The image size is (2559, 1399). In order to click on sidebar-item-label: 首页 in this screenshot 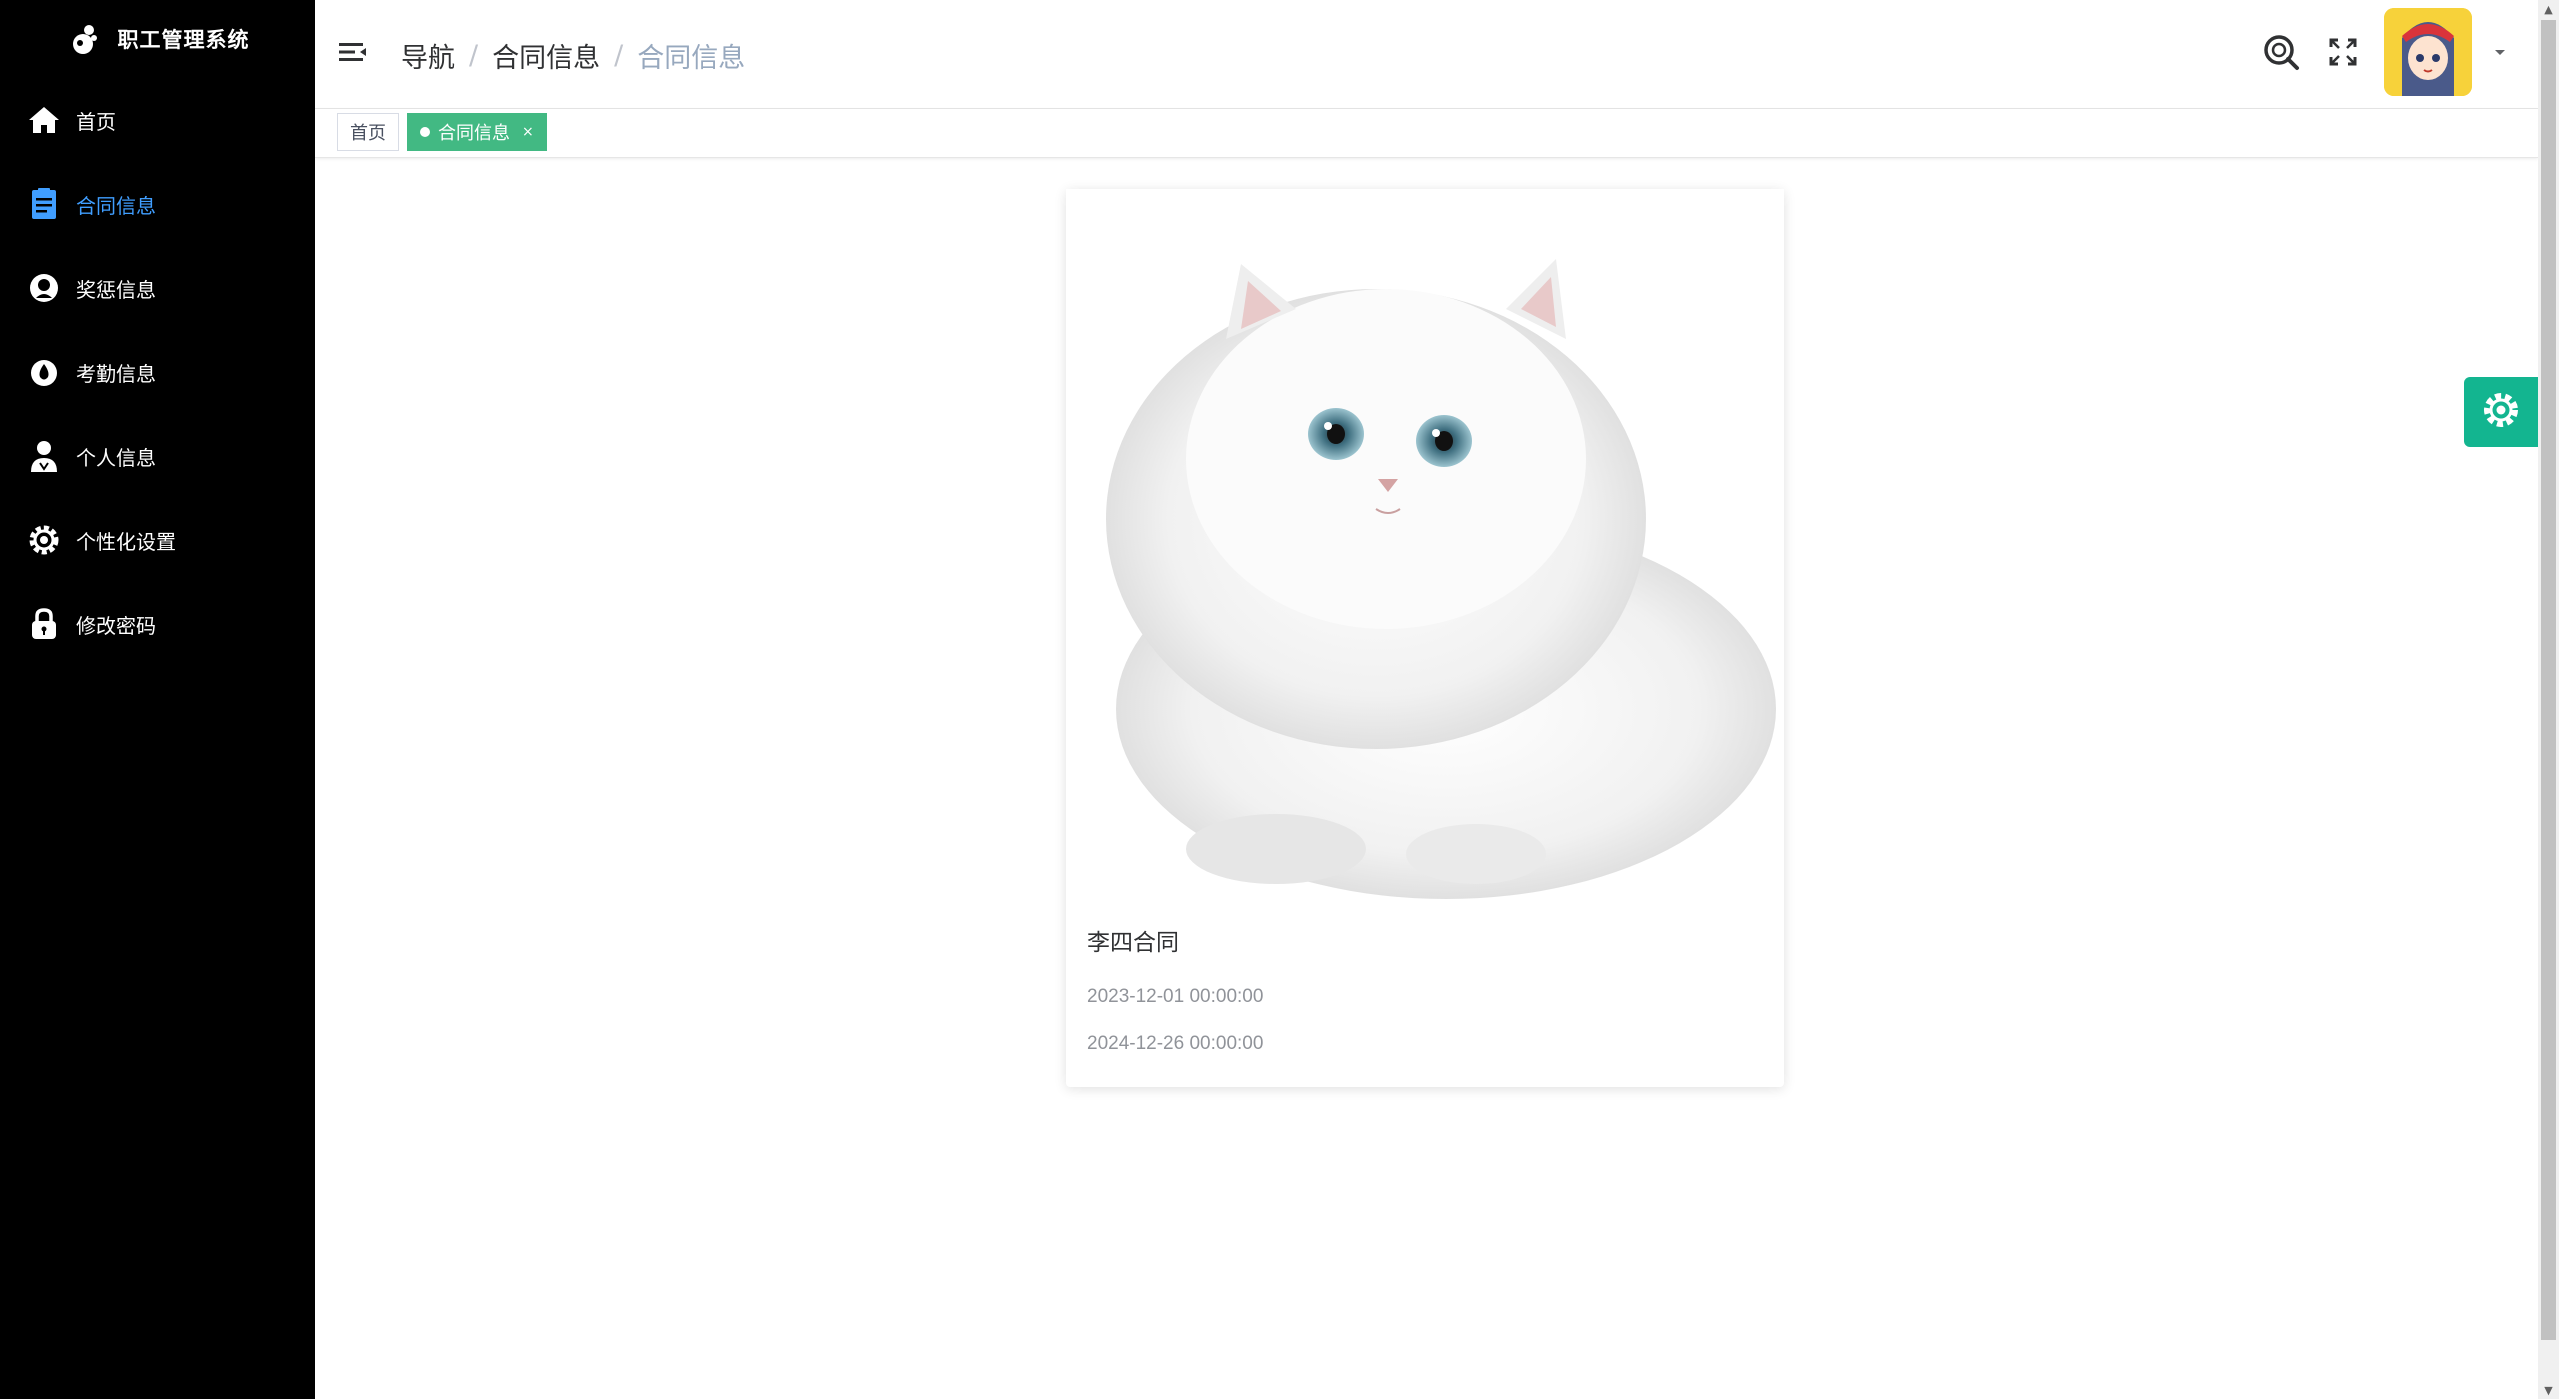, I will do `click(96, 121)`.